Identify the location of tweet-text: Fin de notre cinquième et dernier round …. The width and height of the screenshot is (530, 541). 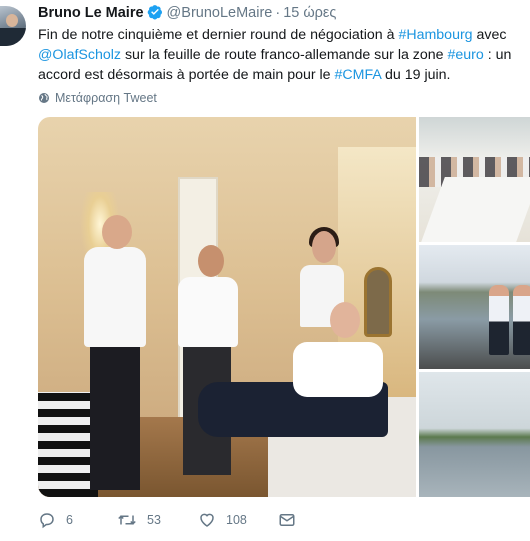
(281, 55).